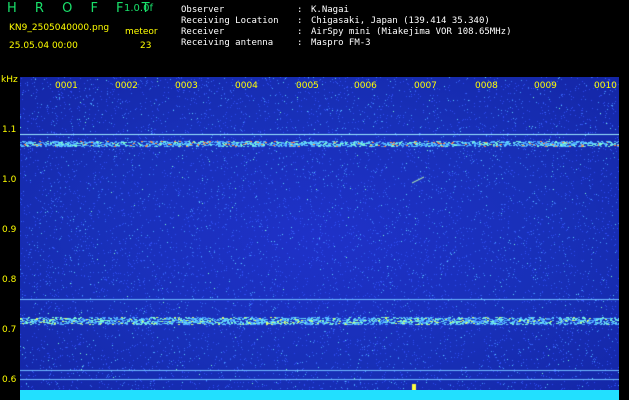  What do you see at coordinates (307, 86) in the screenshot?
I see `x-tick-label: 0005` at bounding box center [307, 86].